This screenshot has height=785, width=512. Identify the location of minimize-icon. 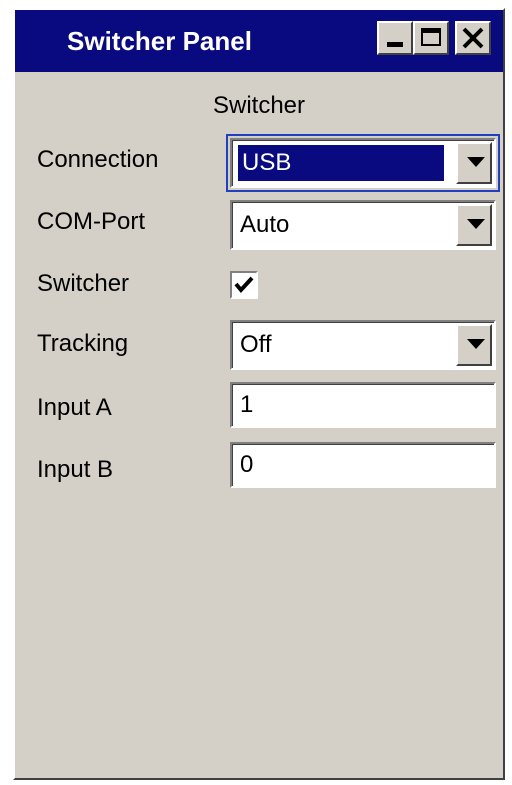
(395, 44).